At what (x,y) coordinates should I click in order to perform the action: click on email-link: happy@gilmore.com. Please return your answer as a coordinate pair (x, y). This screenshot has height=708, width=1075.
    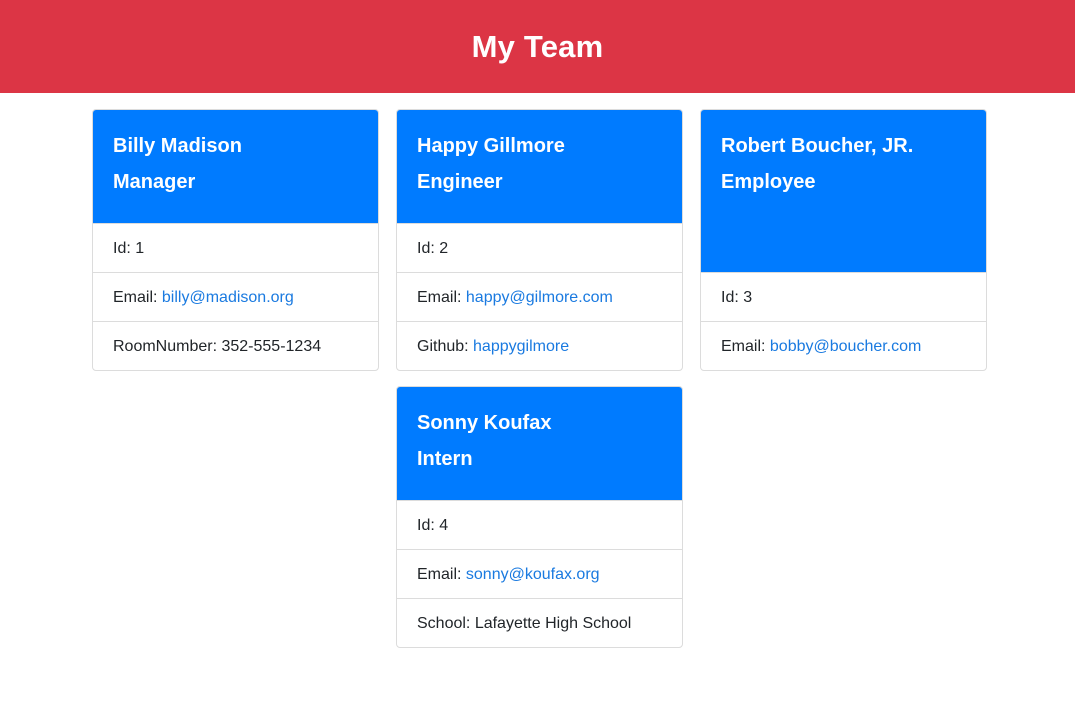
    Looking at the image, I should click on (539, 297).